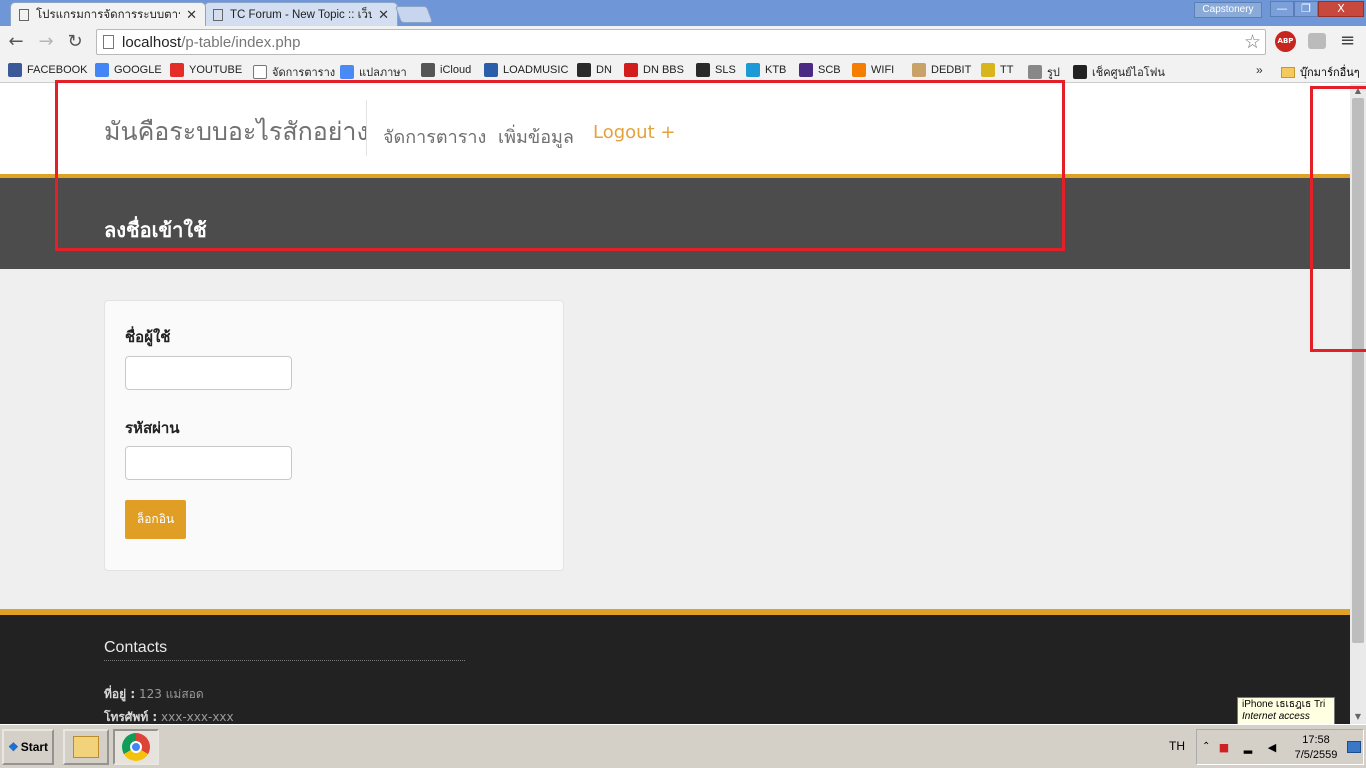 The width and height of the screenshot is (1366, 768). Describe the element at coordinates (148, 337) in the screenshot. I see `username-label: ชื่อผู้ใช้` at that location.